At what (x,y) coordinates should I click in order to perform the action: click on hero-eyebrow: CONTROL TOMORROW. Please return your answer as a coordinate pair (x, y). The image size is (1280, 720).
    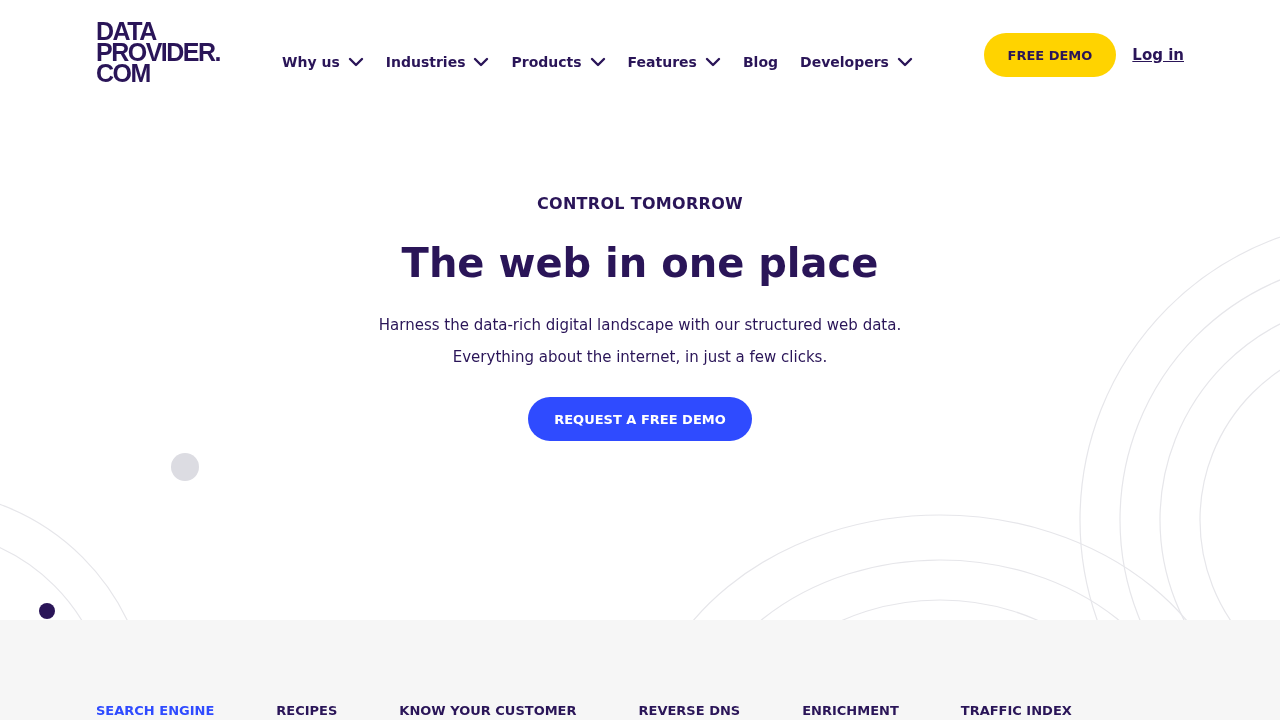
    Looking at the image, I should click on (640, 203).